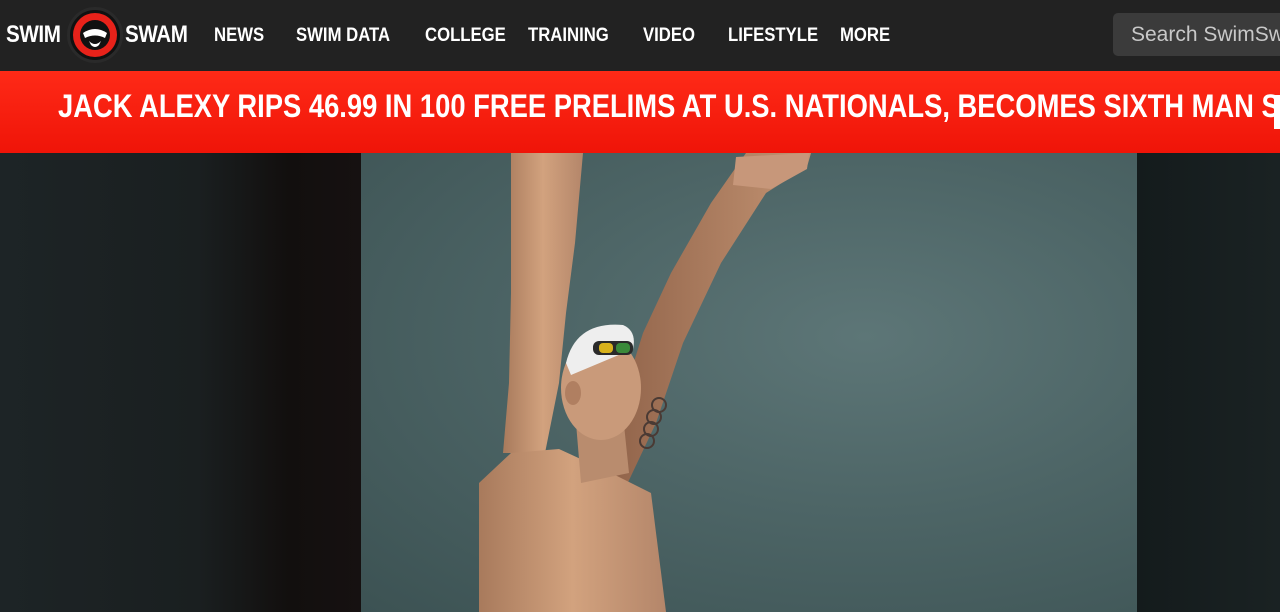  I want to click on nav-item-lifestyle: LIFESTYLE, so click(773, 36).